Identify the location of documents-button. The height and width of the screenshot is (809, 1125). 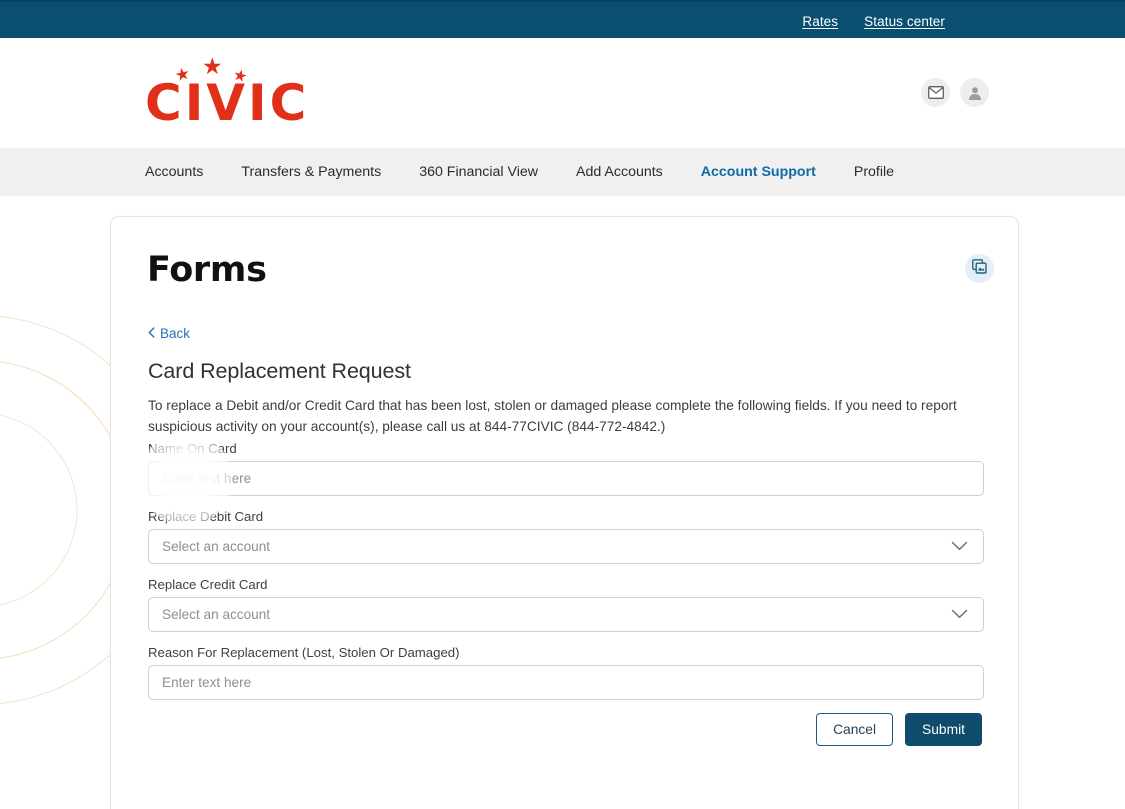
(979, 268).